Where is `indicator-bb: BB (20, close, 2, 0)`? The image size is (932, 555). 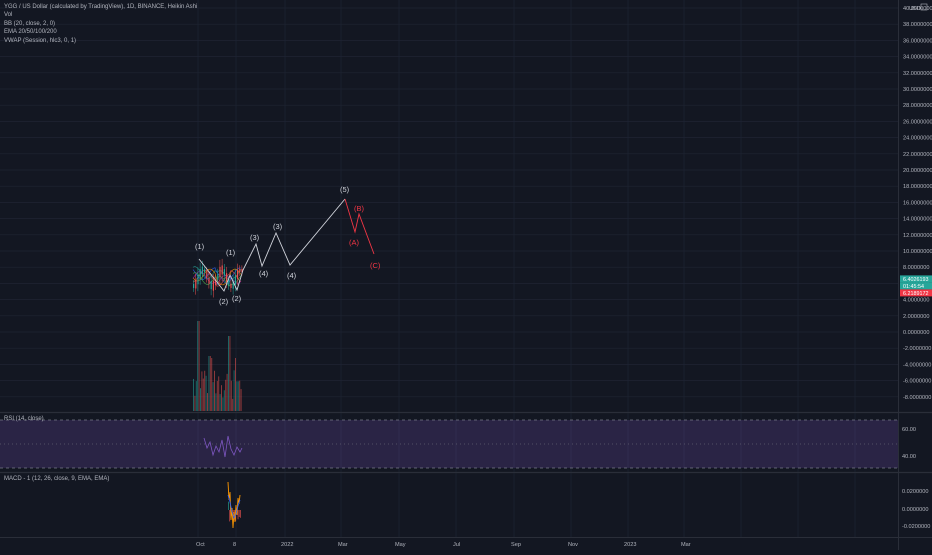 indicator-bb: BB (20, close, 2, 0) is located at coordinates (100, 24).